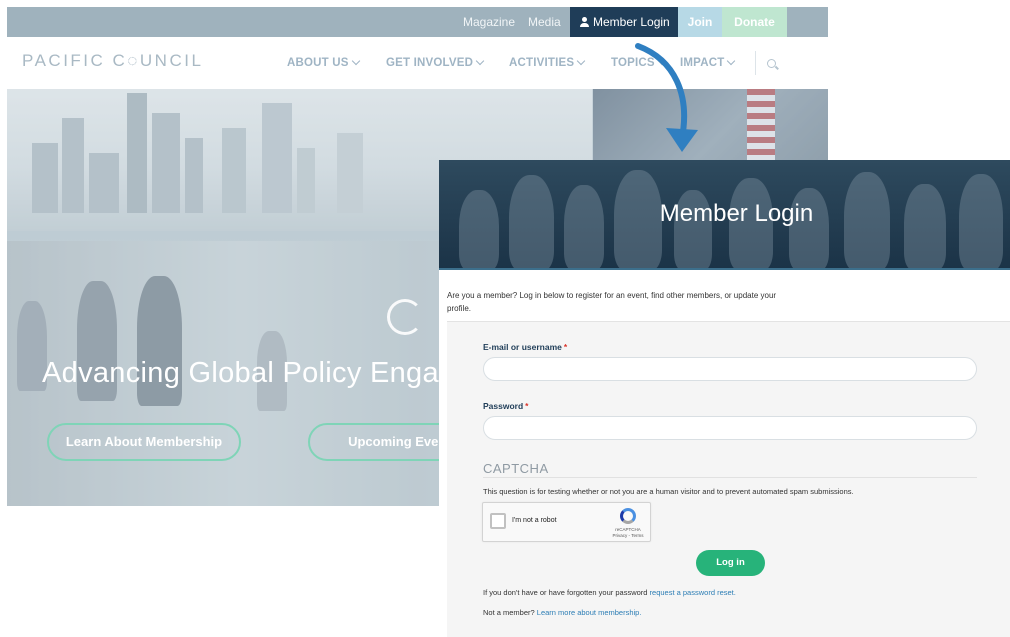 This screenshot has height=637, width=1010. I want to click on recaptcha-brand-text: reCAPTCHA, so click(628, 529).